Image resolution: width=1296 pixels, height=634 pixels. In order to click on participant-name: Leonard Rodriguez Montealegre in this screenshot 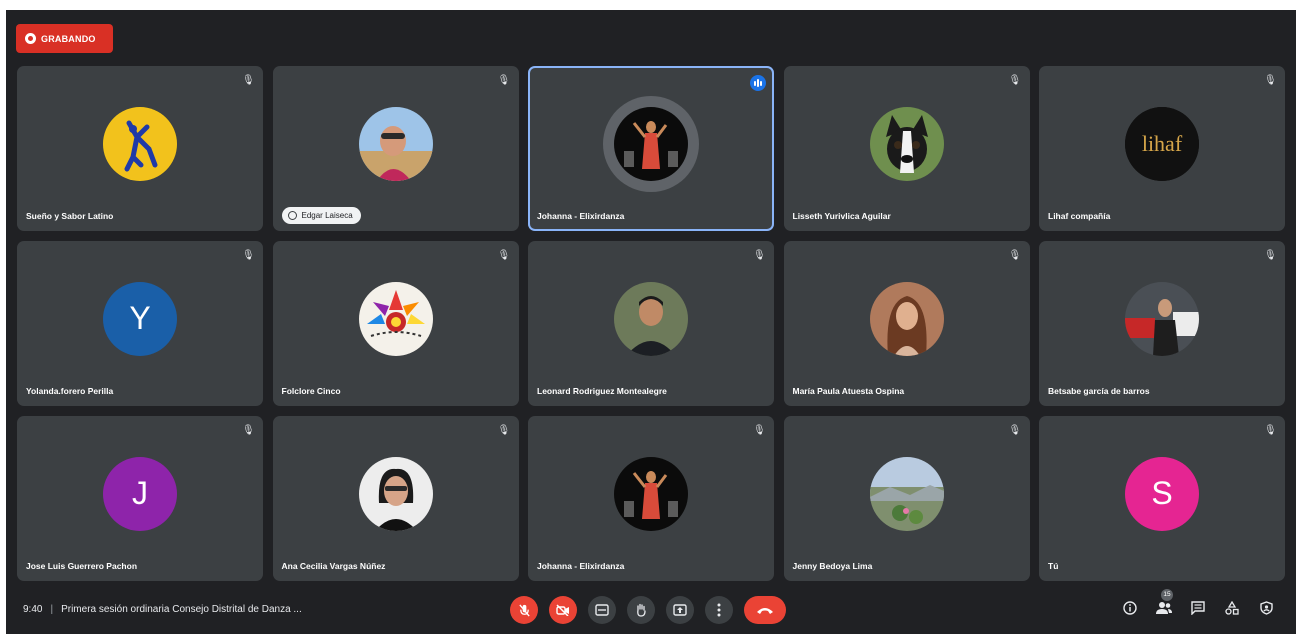, I will do `click(602, 391)`.